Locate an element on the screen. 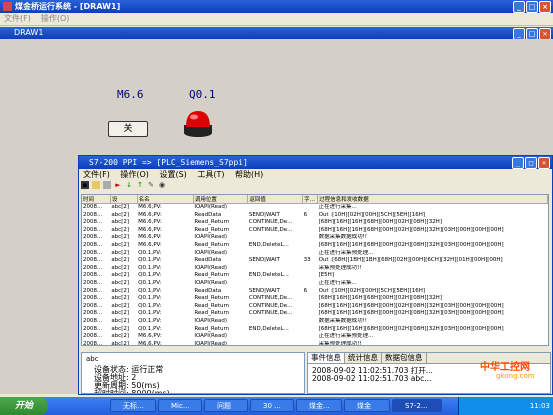  tab-packets: 数据包信息 is located at coordinates (404, 358).